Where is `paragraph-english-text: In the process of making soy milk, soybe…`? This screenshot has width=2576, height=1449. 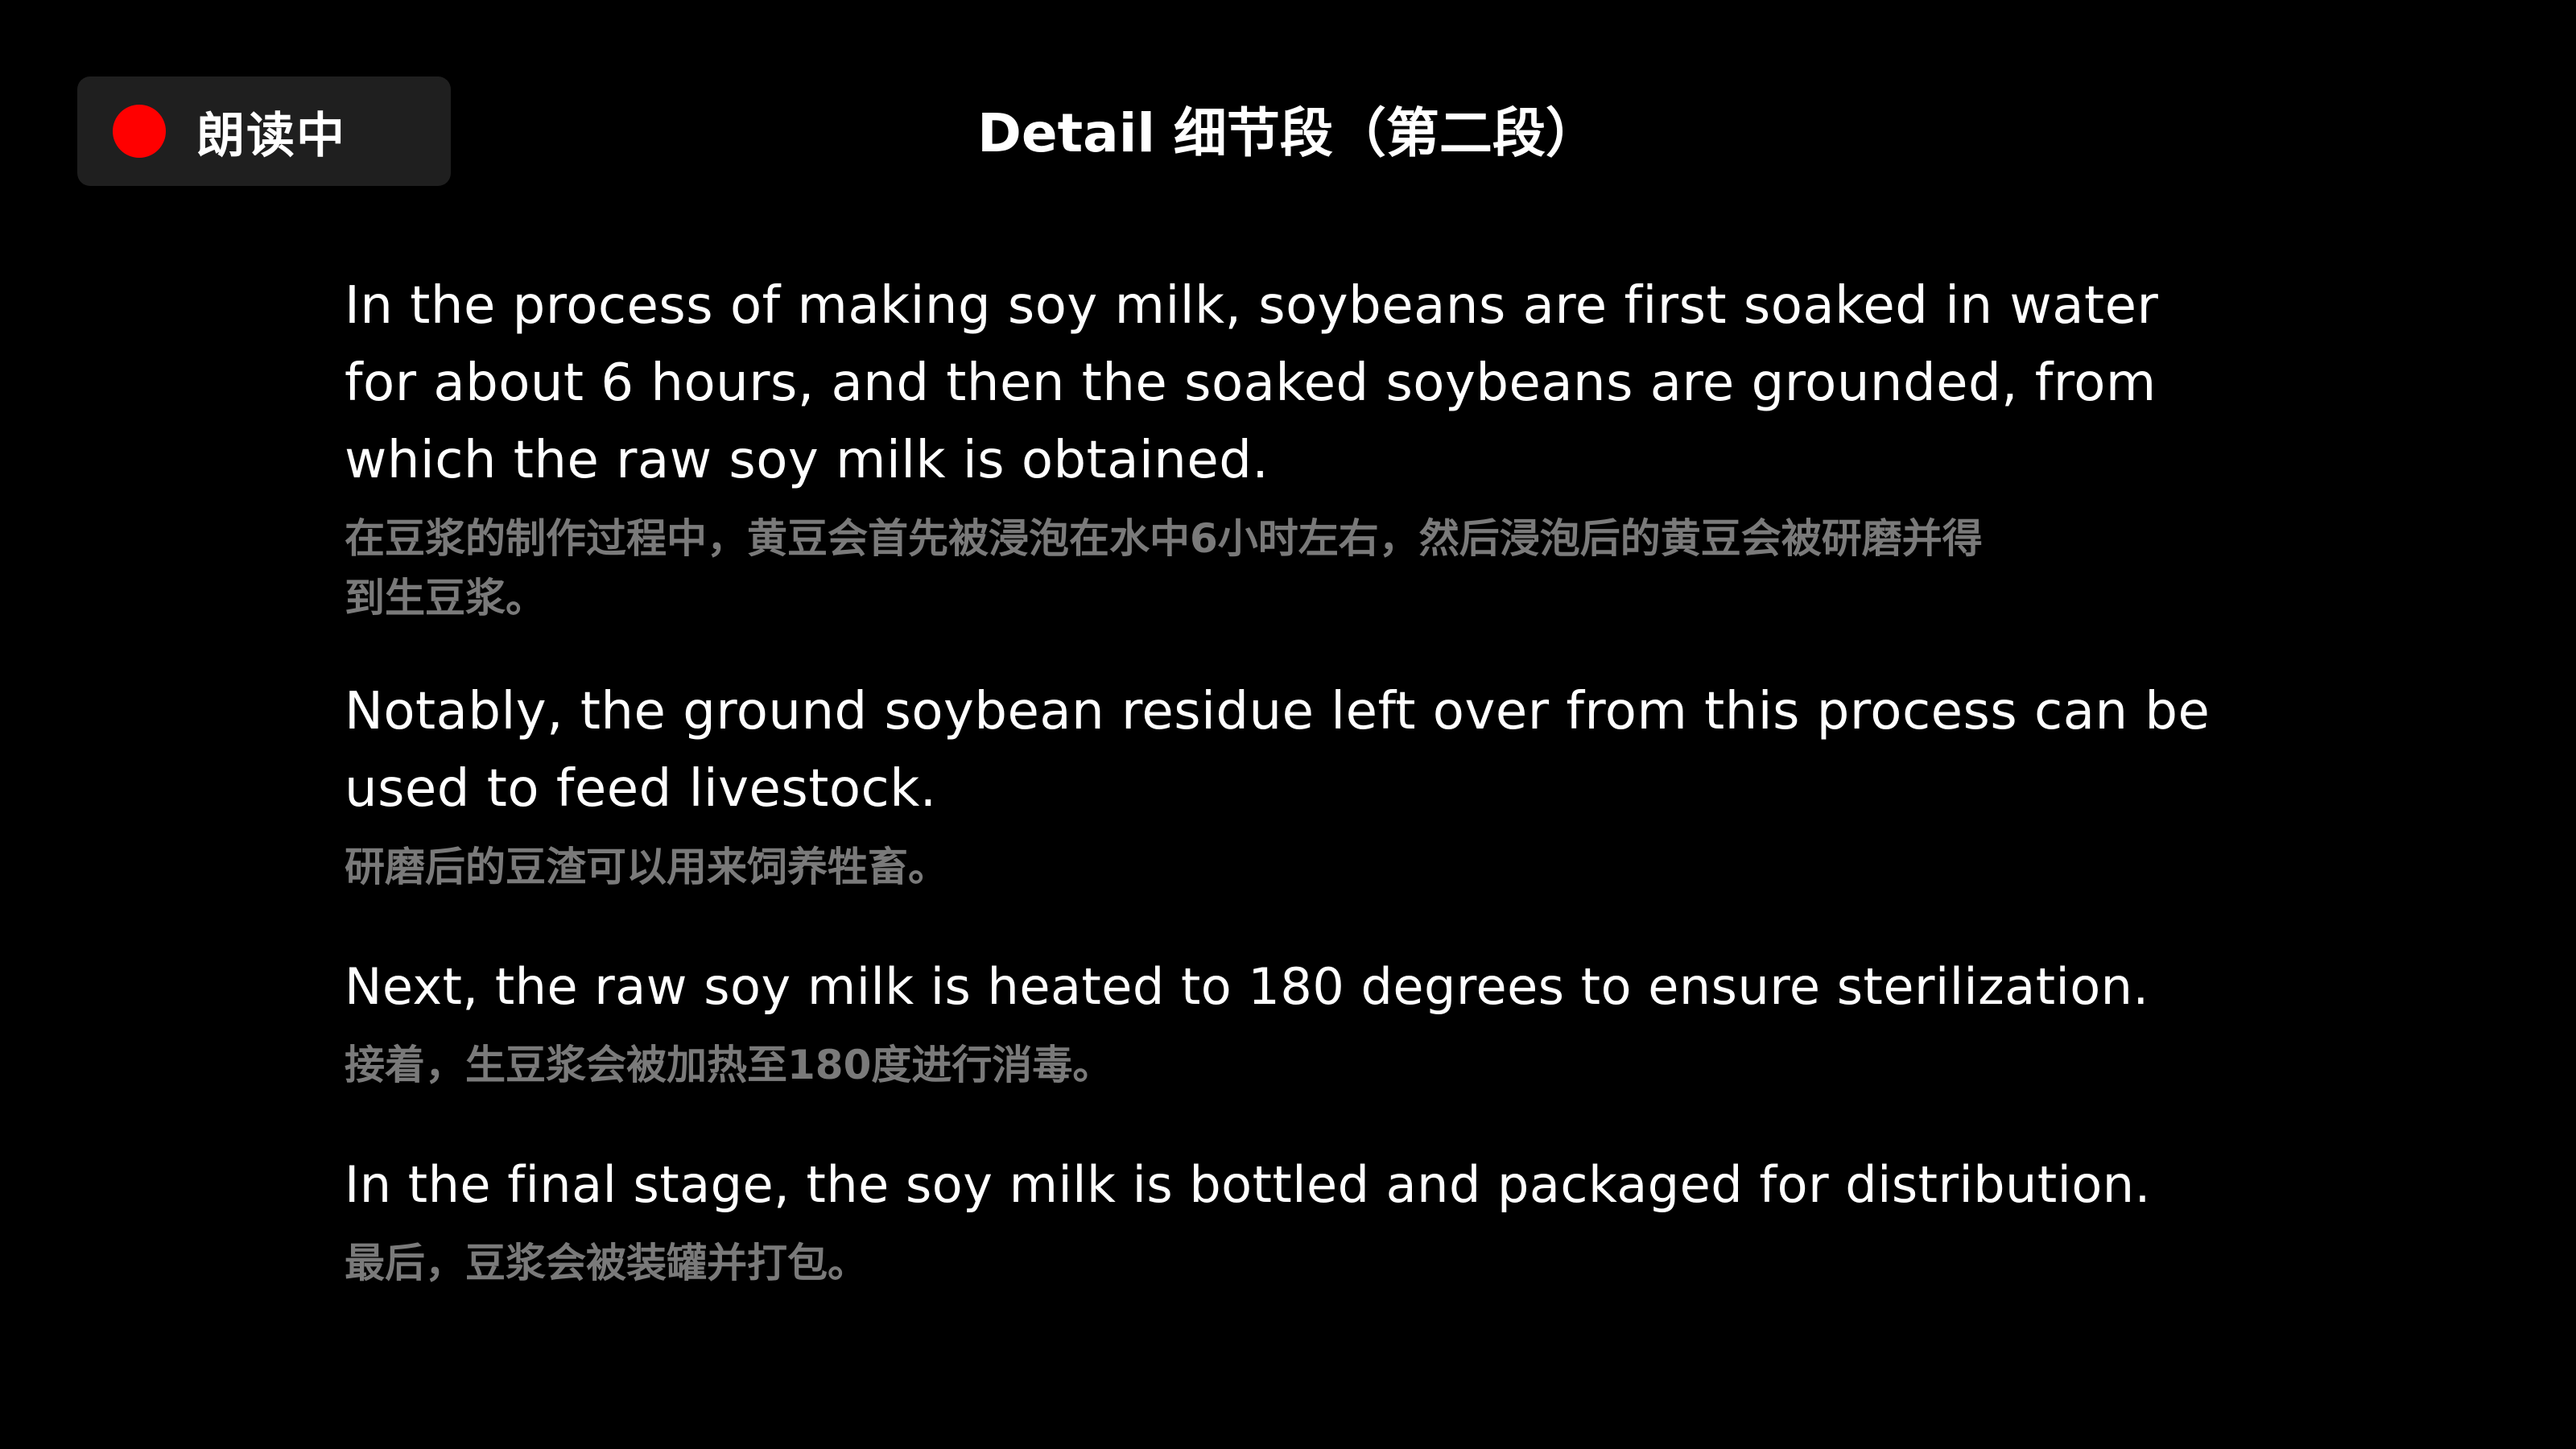 paragraph-english-text: In the process of making soy milk, soybe… is located at coordinates (1252, 383).